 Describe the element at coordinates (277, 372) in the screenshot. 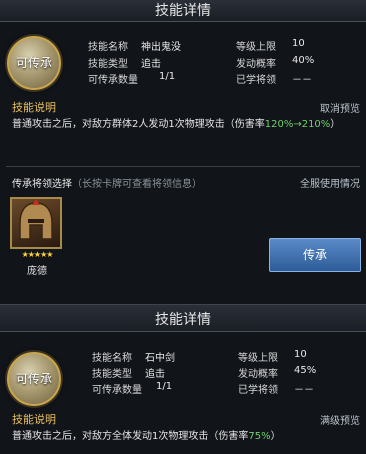

I see `trigger-chance: 发动概率 45%` at that location.